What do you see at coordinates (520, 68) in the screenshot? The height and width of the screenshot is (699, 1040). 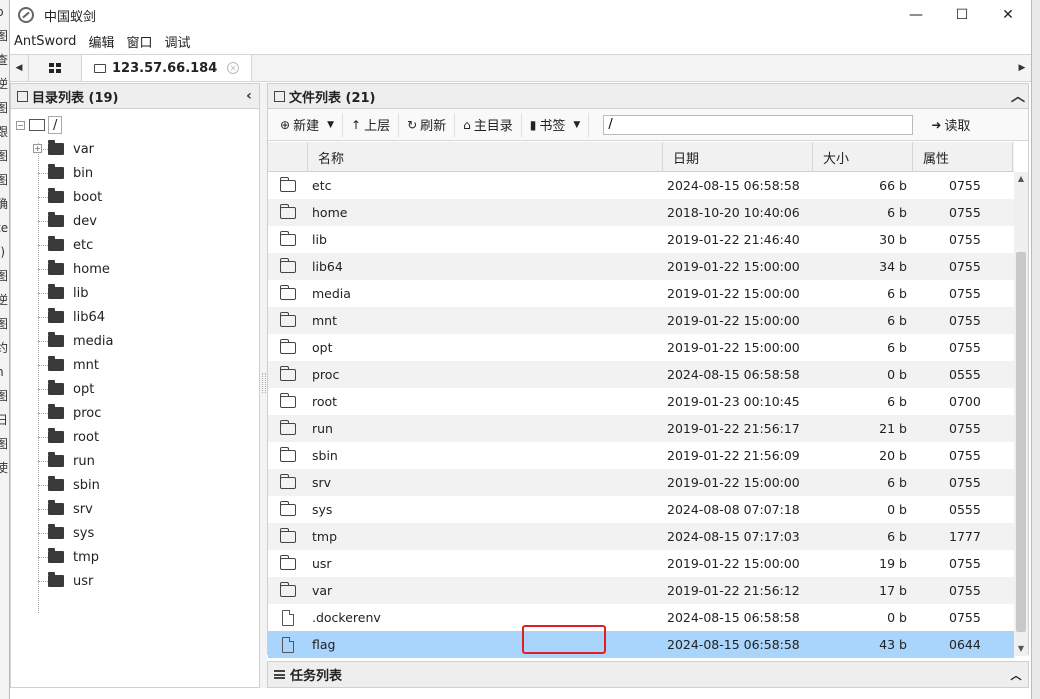 I see `tab-strip: ◀ 123.57.66.184 ✕ ▶` at bounding box center [520, 68].